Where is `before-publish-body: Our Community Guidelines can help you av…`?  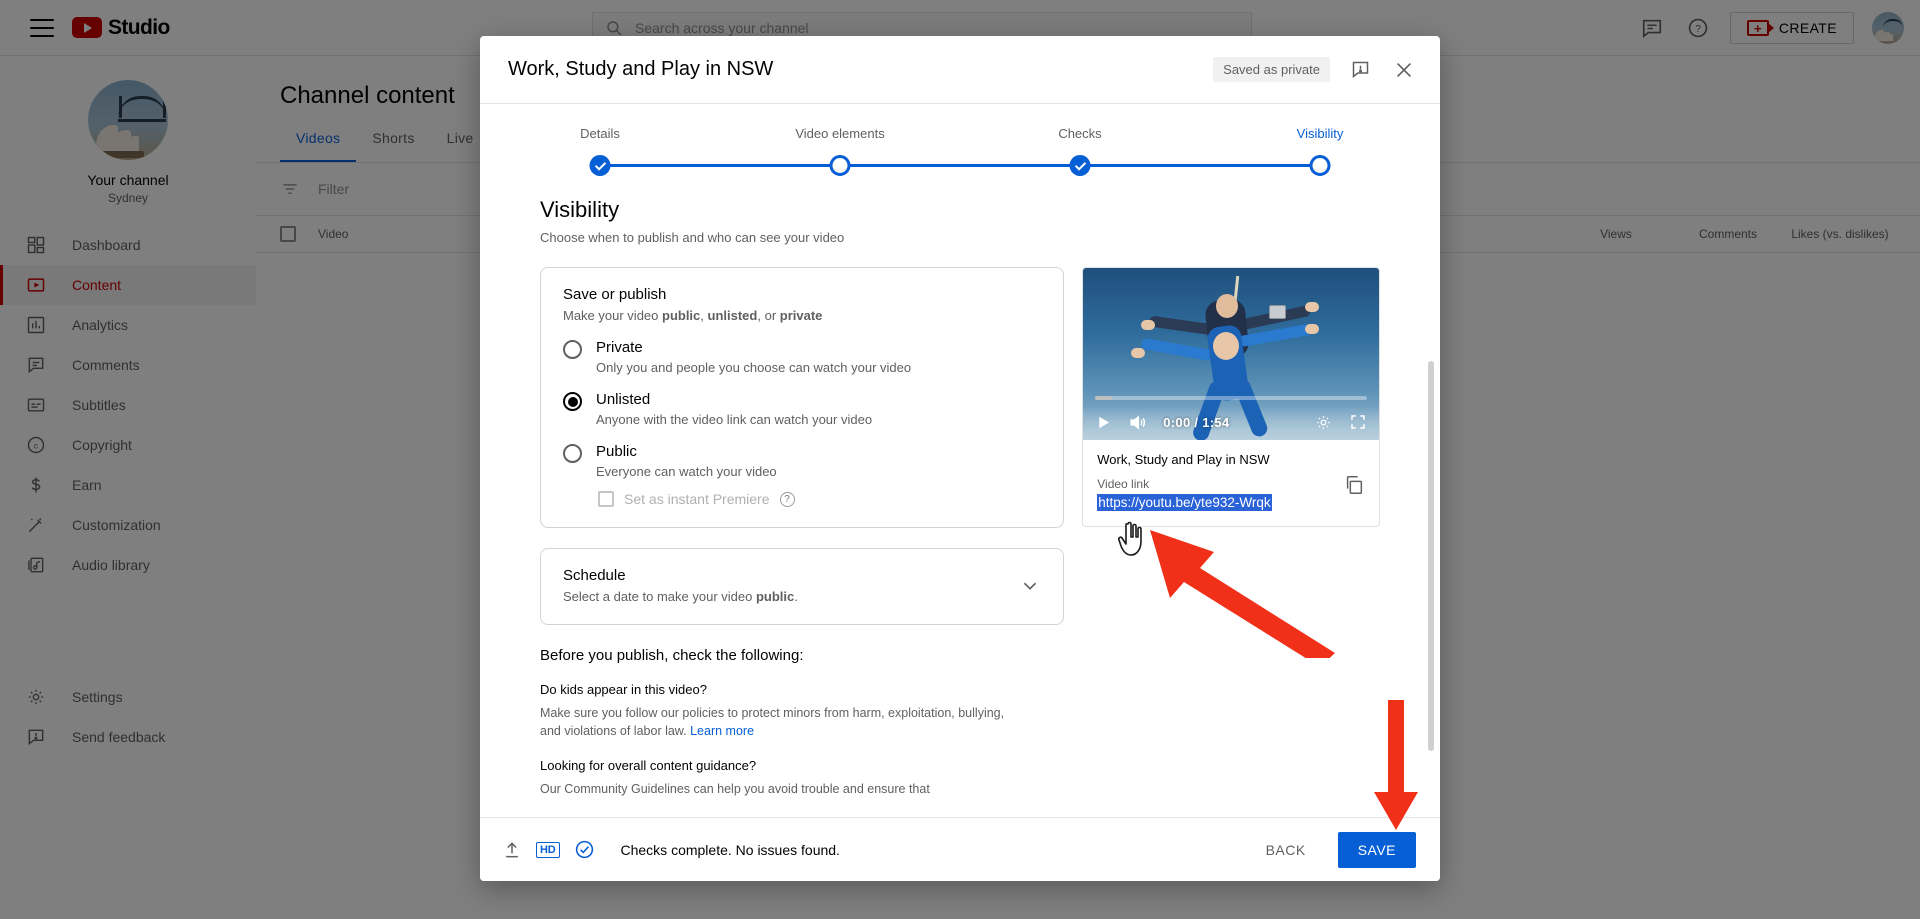 before-publish-body: Our Community Guidelines can help you av… is located at coordinates (735, 789).